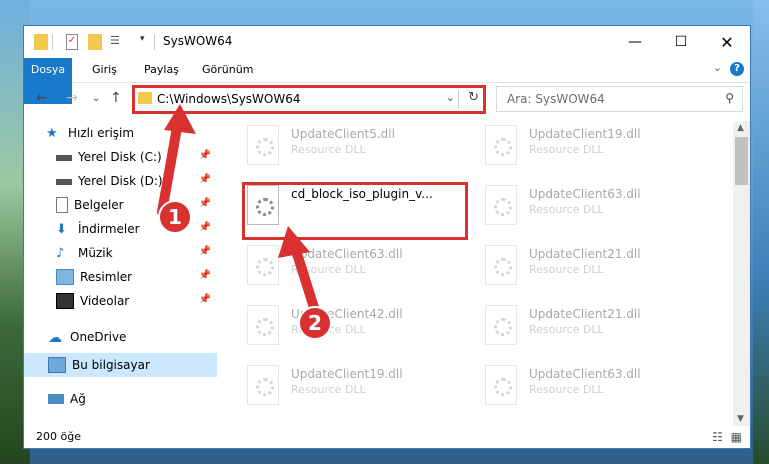 The image size is (769, 464). I want to click on tab-view: Görünüm, so click(227, 70).